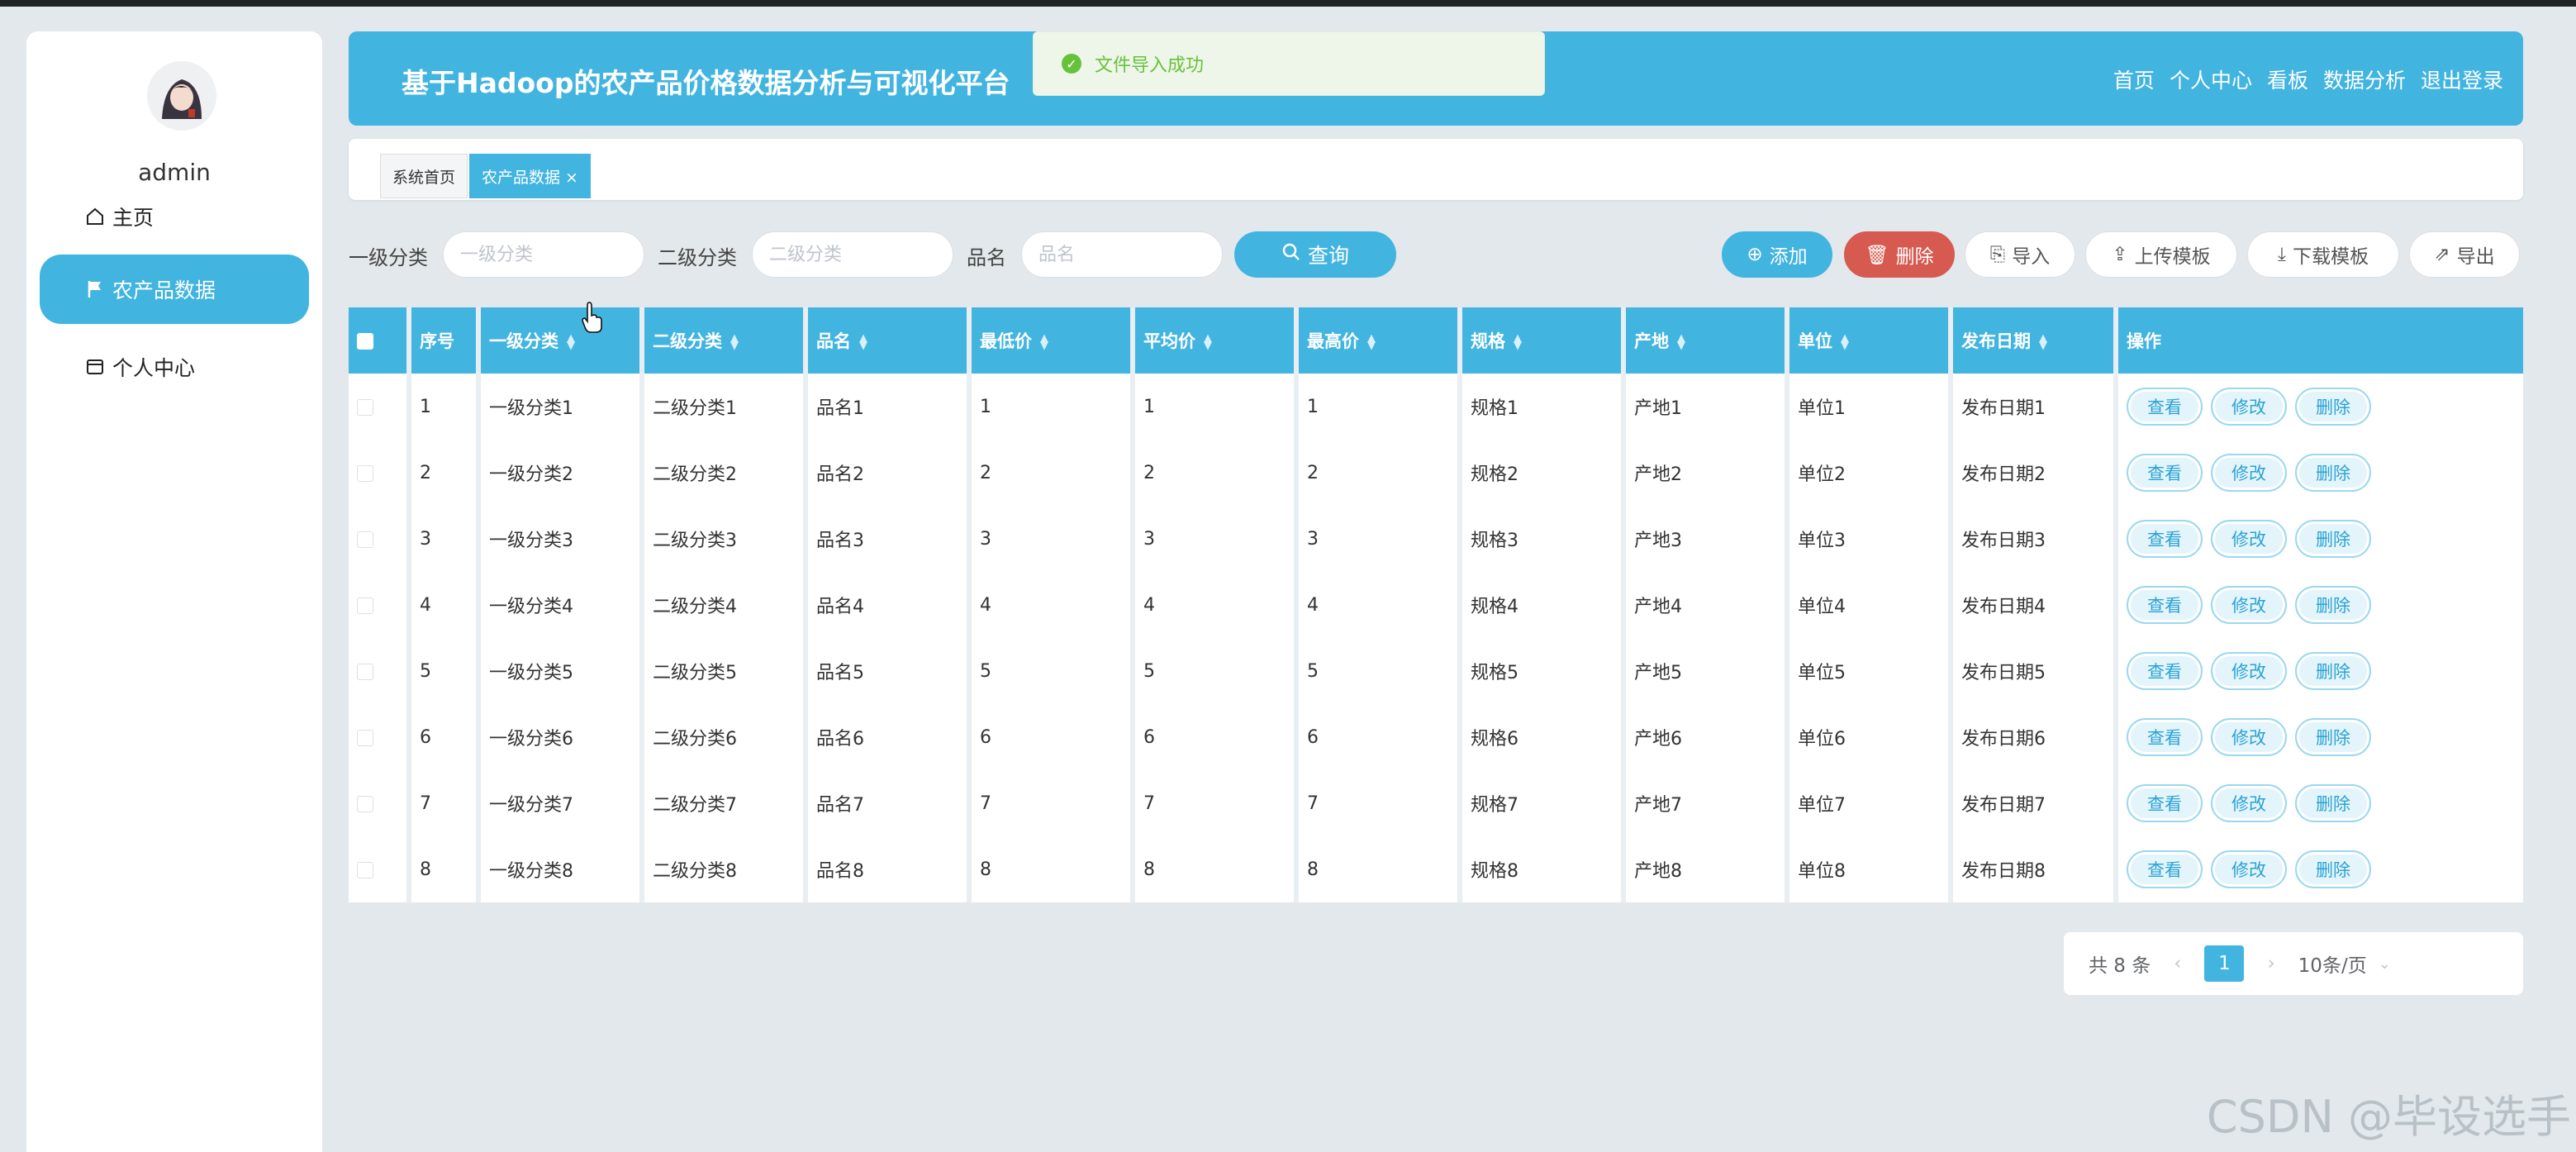  I want to click on query-button: 查询, so click(1315, 254).